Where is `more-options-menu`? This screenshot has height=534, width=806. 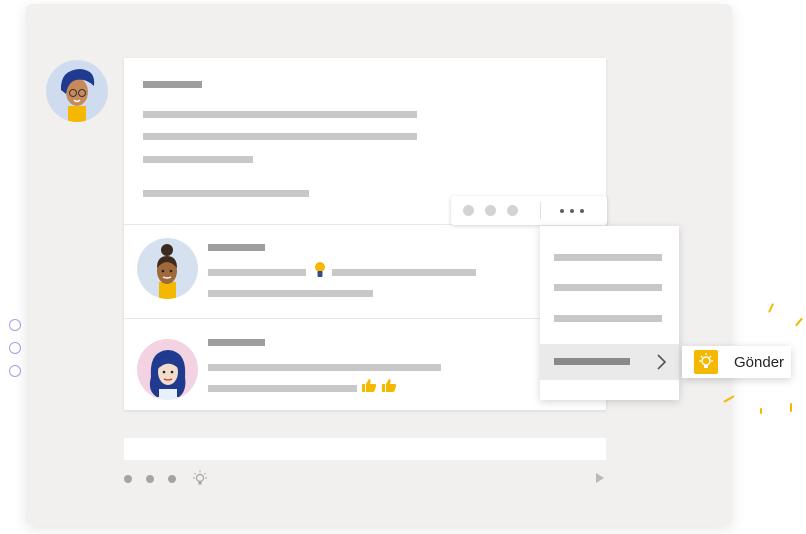 more-options-menu is located at coordinates (609, 313).